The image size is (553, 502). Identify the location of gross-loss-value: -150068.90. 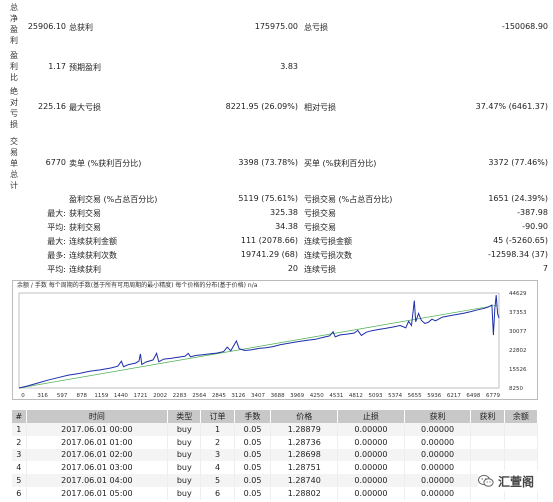
(524, 26).